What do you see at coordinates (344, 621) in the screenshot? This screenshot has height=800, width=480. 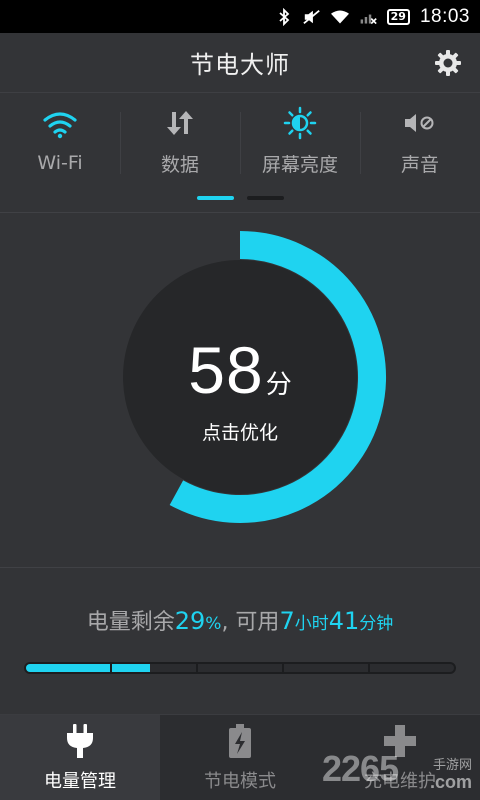 I see `minutes-value: 41` at bounding box center [344, 621].